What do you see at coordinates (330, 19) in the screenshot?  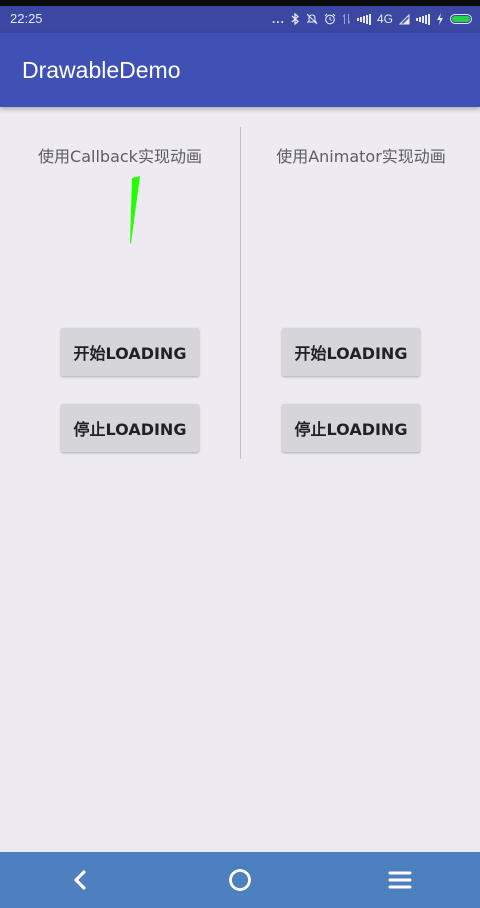 I see `alarm-icon` at bounding box center [330, 19].